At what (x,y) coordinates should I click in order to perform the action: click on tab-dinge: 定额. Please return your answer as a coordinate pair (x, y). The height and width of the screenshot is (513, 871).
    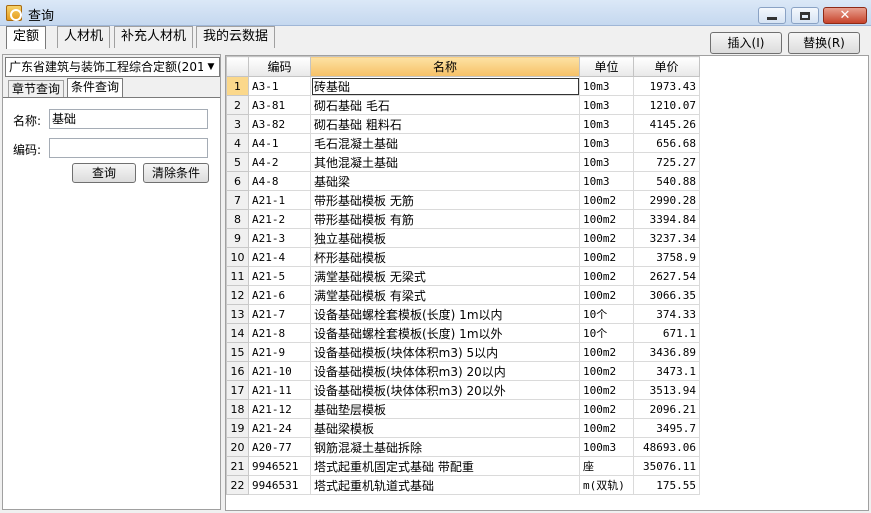
    Looking at the image, I should click on (26, 37).